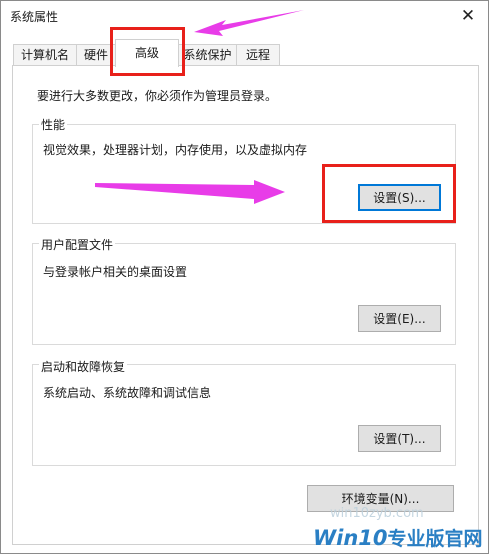 Image resolution: width=489 pixels, height=554 pixels. I want to click on startup-recovery-title: 启动和故障恢复, so click(83, 366).